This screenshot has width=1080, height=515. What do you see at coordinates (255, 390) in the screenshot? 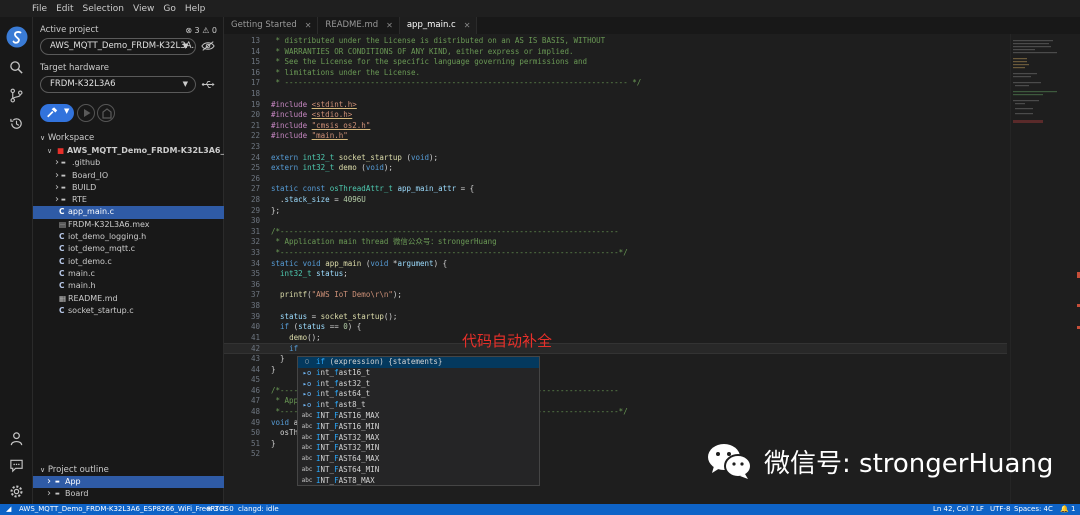
I see `line-number: 46` at bounding box center [255, 390].